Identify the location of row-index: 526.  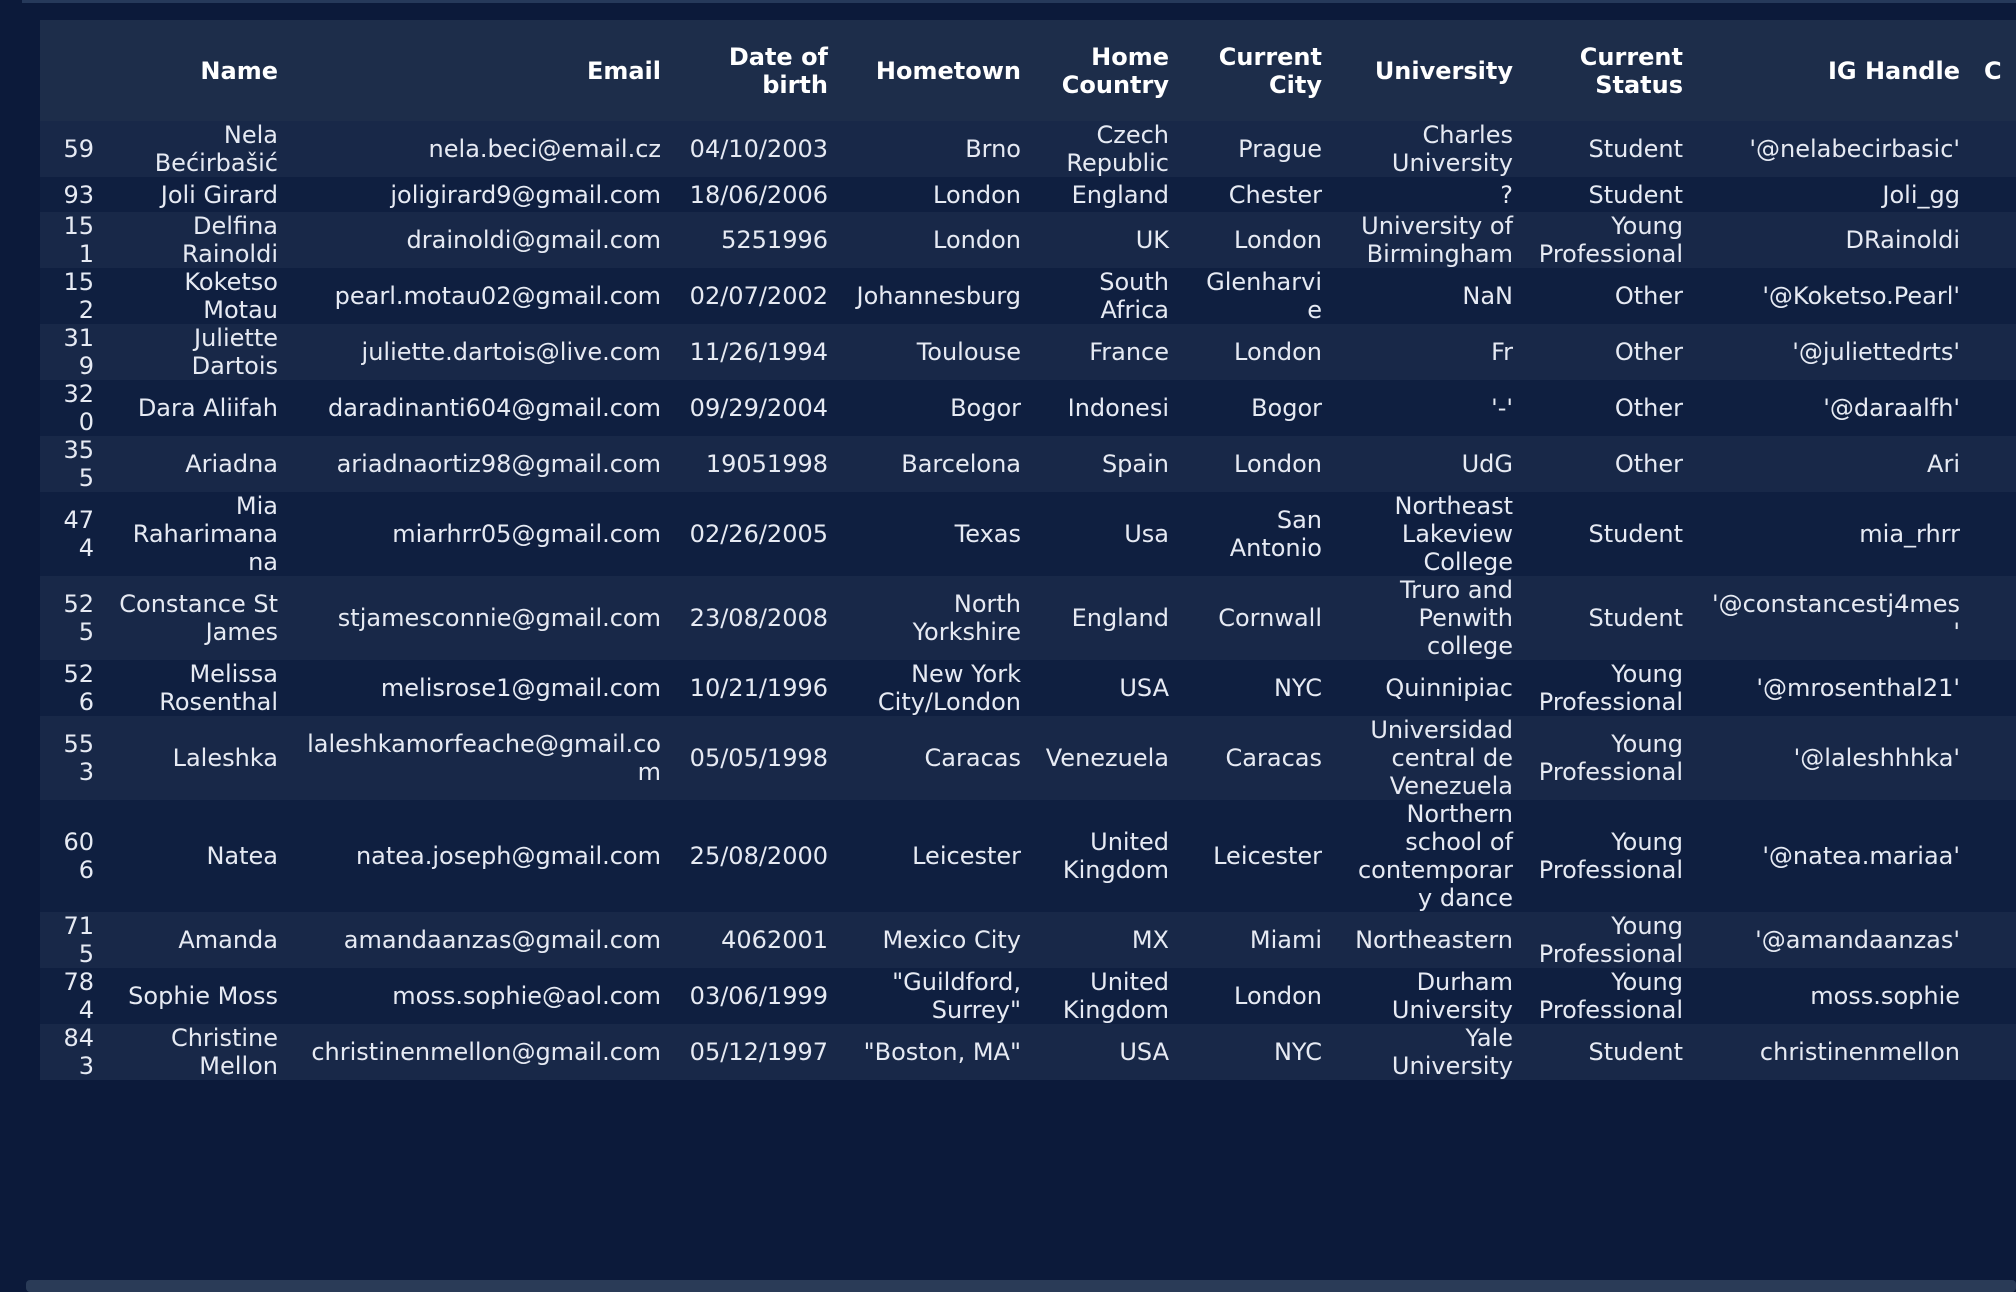
(73, 688).